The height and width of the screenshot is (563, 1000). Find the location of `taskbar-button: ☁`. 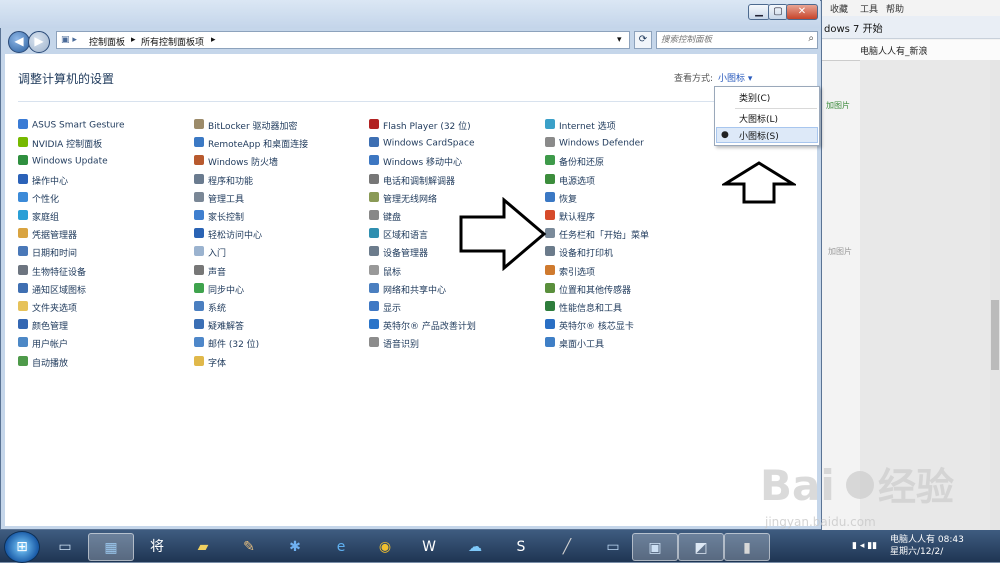

taskbar-button: ☁ is located at coordinates (475, 547).